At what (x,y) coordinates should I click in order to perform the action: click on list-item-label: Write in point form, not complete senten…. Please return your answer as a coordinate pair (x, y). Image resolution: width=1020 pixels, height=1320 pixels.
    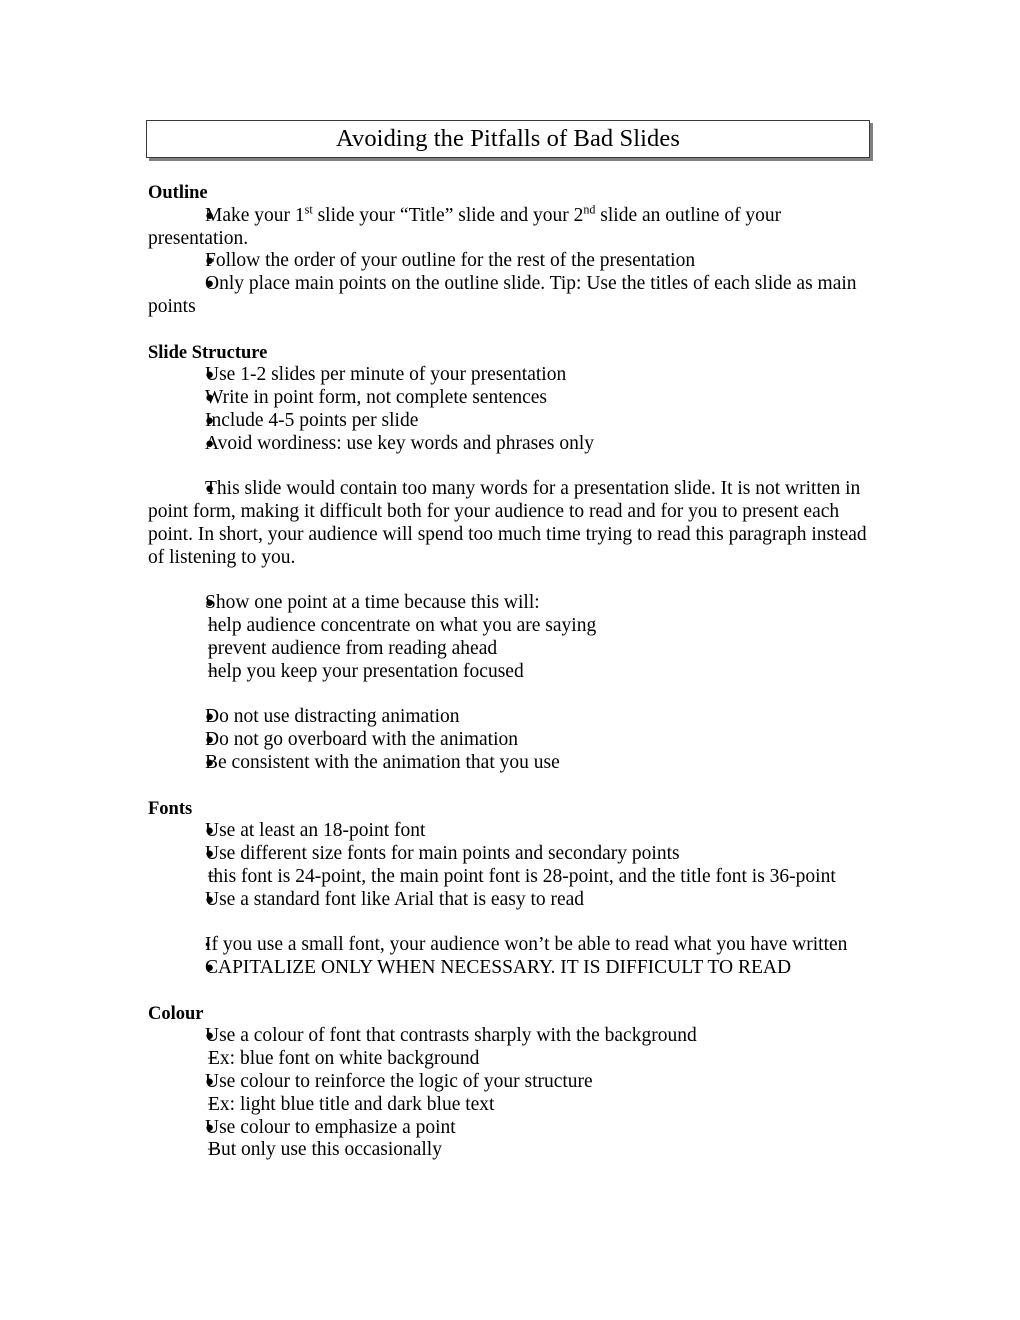
    Looking at the image, I should click on (376, 398).